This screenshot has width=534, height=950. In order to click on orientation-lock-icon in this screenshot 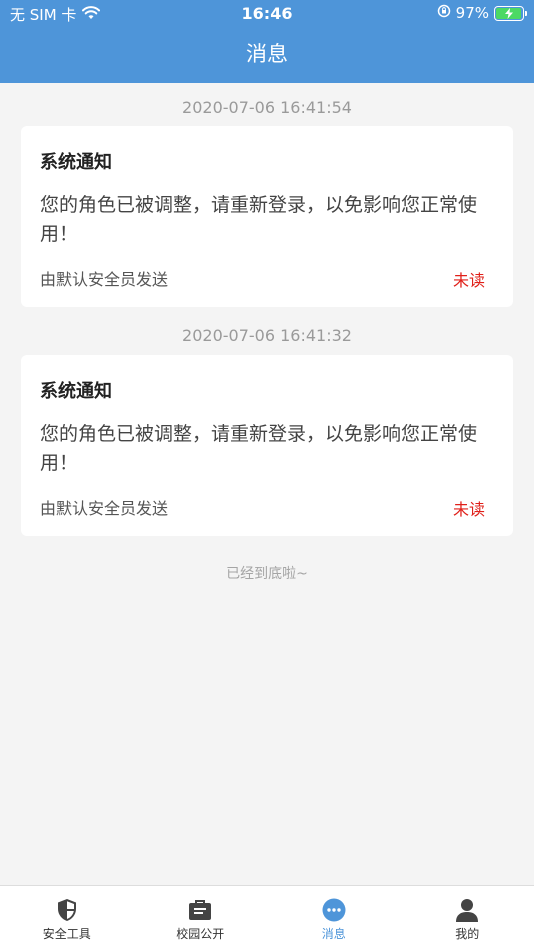, I will do `click(444, 13)`.